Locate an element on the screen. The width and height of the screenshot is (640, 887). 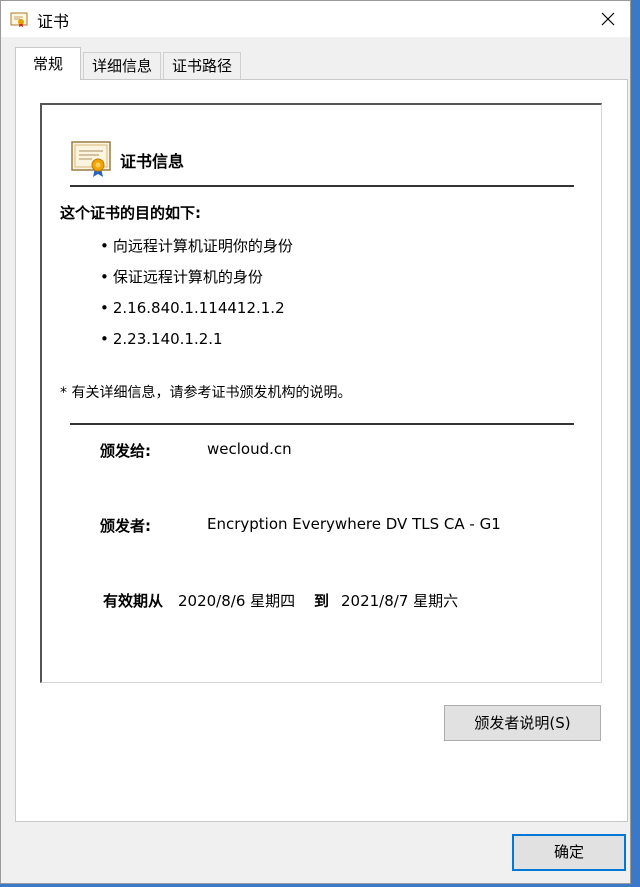
details-note: * 有关详细信息，请参考证书颁发机构的说明。 is located at coordinates (206, 393).